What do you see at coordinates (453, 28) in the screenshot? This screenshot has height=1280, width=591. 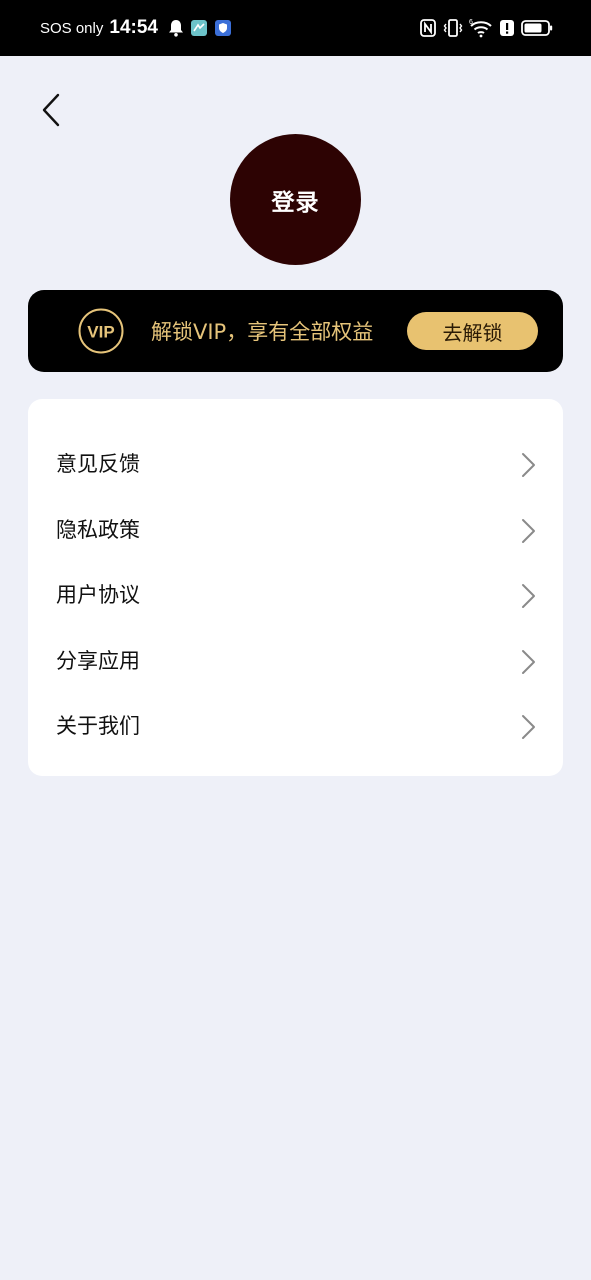 I see `vibrate-icon` at bounding box center [453, 28].